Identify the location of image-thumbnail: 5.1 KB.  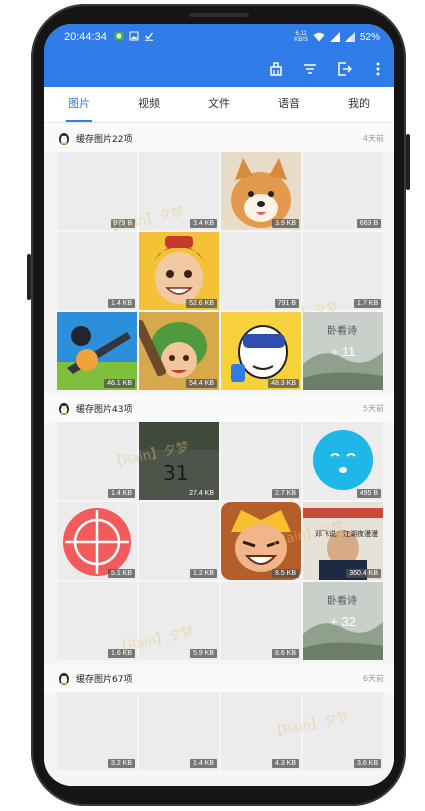
(97, 541).